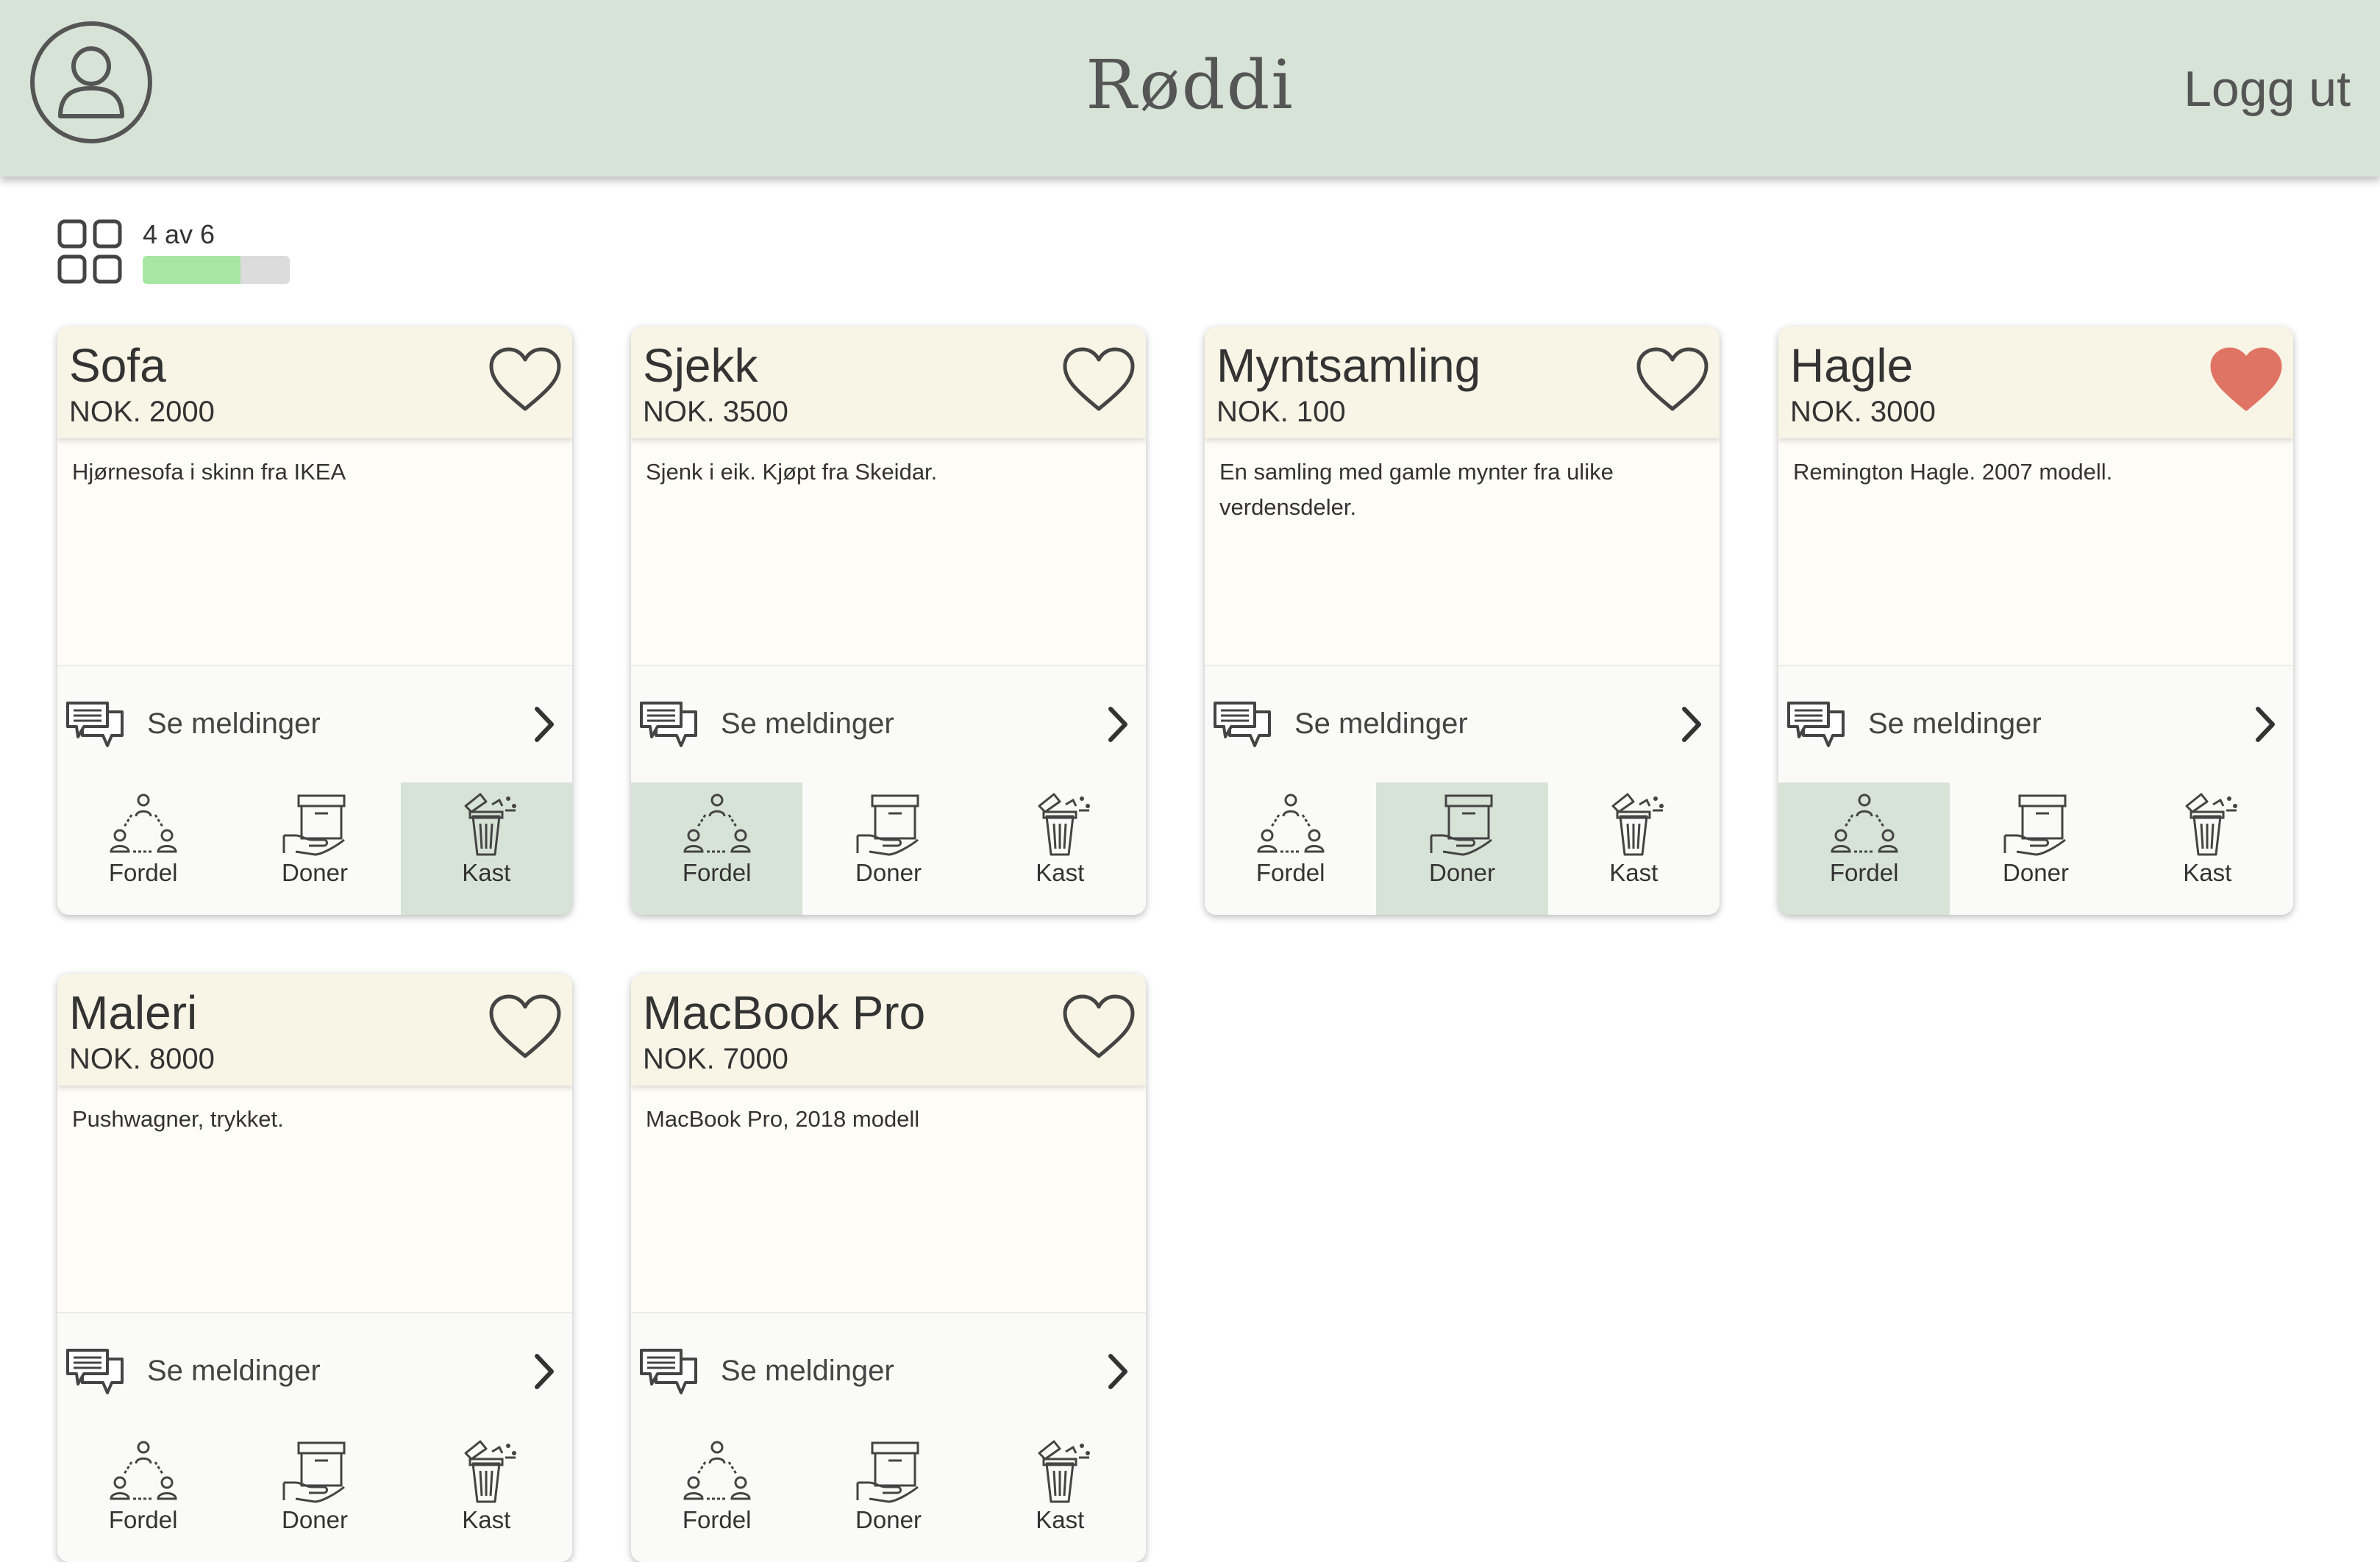 The width and height of the screenshot is (2380, 1562). Describe the element at coordinates (118, 365) in the screenshot. I see `item-title: Sofa` at that location.